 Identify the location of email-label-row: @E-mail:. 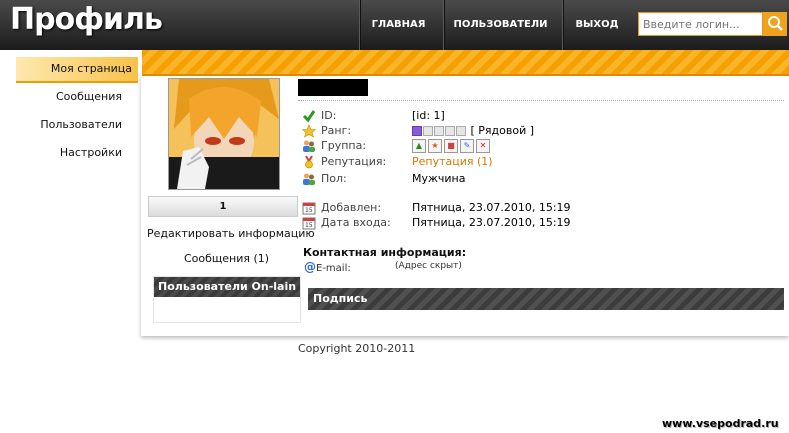
(327, 267).